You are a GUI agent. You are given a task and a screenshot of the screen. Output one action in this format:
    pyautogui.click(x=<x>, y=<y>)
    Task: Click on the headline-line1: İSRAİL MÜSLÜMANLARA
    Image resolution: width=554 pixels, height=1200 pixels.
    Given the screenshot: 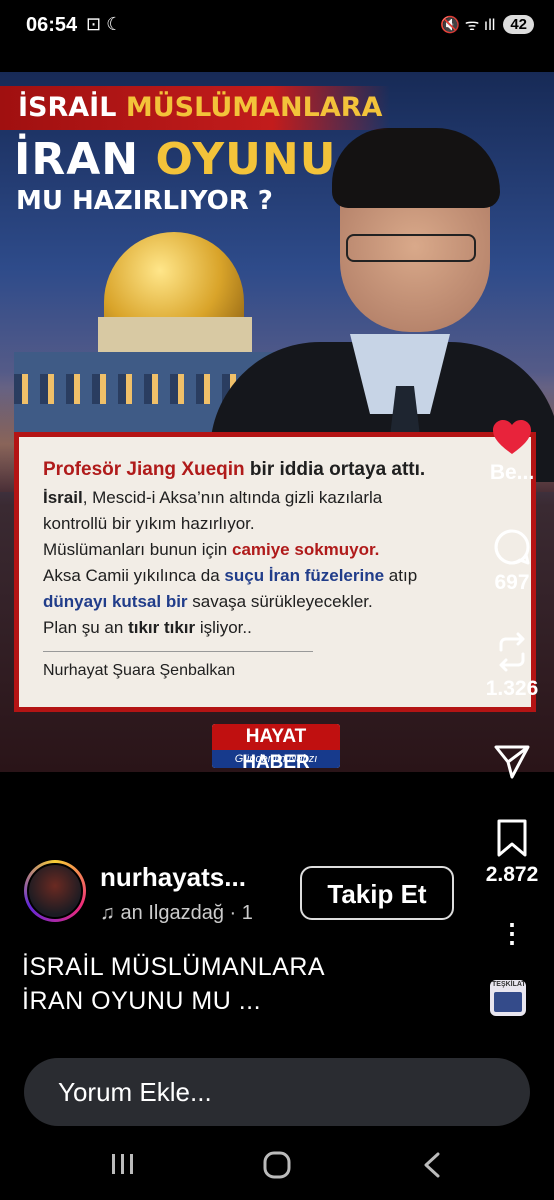 What is the action you would take?
    pyautogui.click(x=195, y=108)
    